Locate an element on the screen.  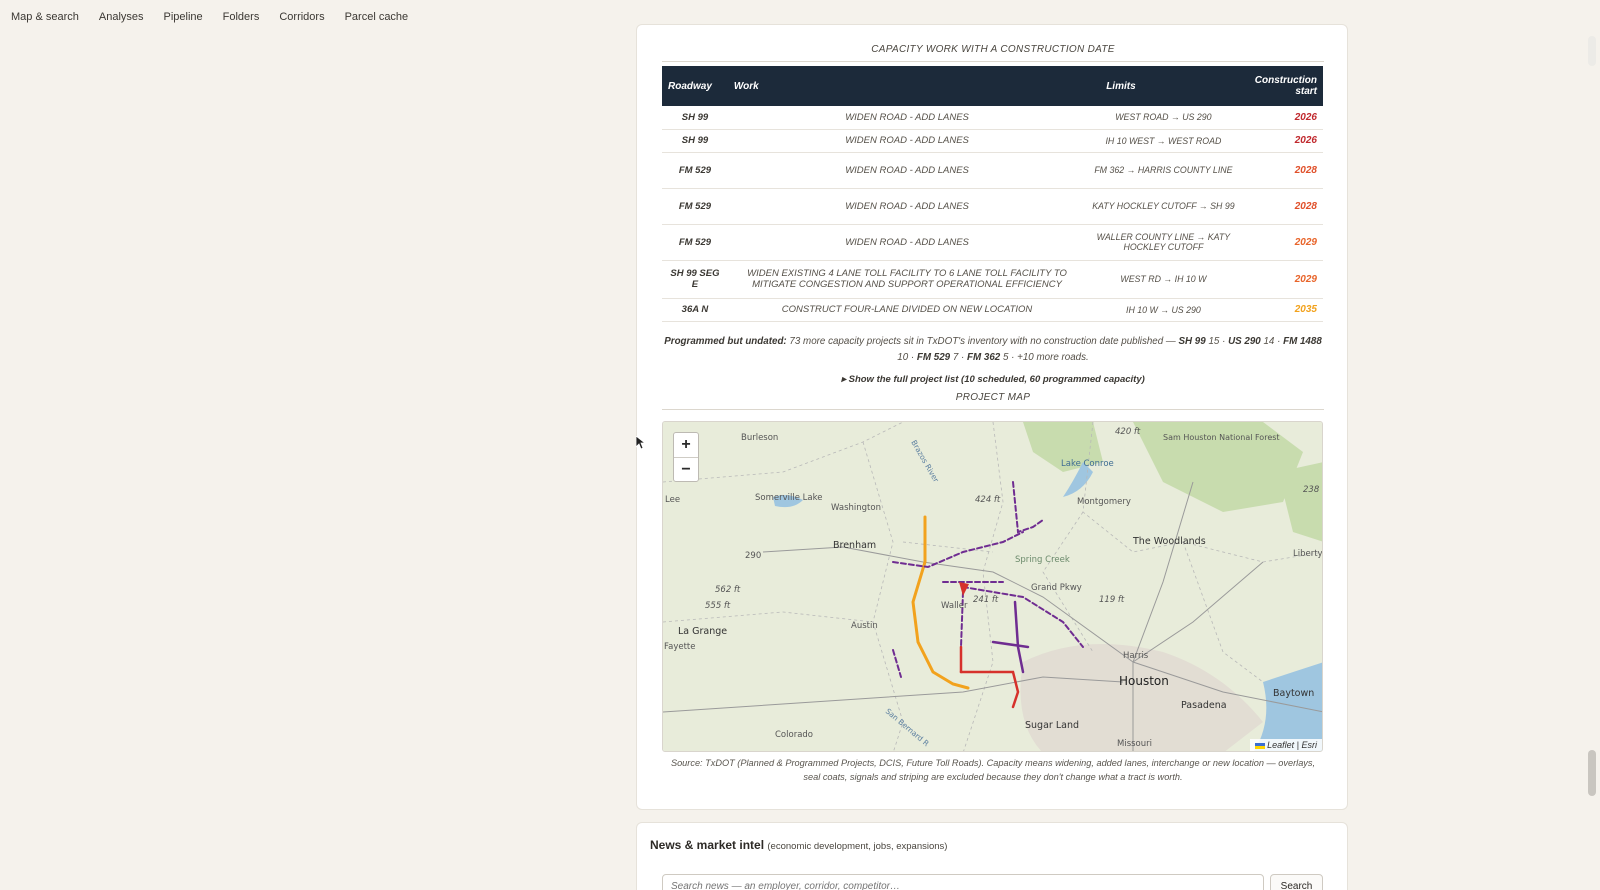
undated-more: +10 more roads. is located at coordinates (1053, 357).